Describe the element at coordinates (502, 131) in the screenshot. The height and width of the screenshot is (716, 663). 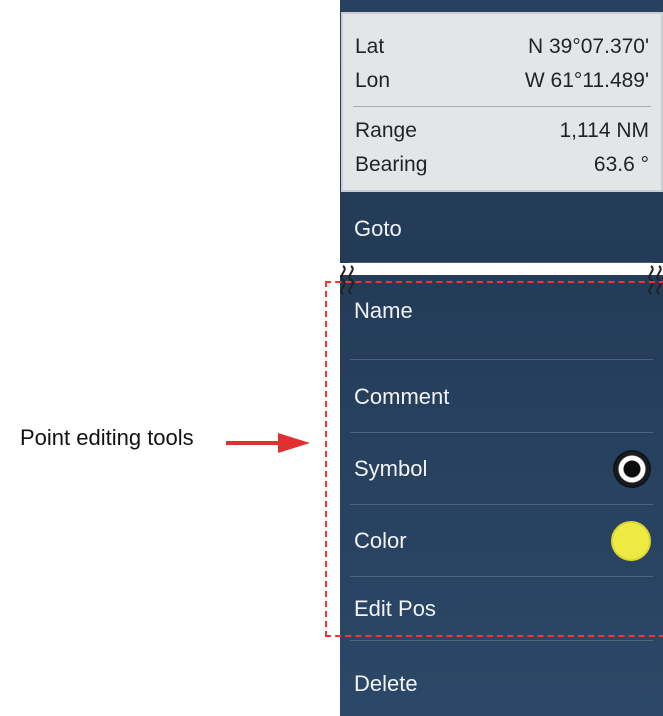
I see `range-row: Range 1,114 NM` at that location.